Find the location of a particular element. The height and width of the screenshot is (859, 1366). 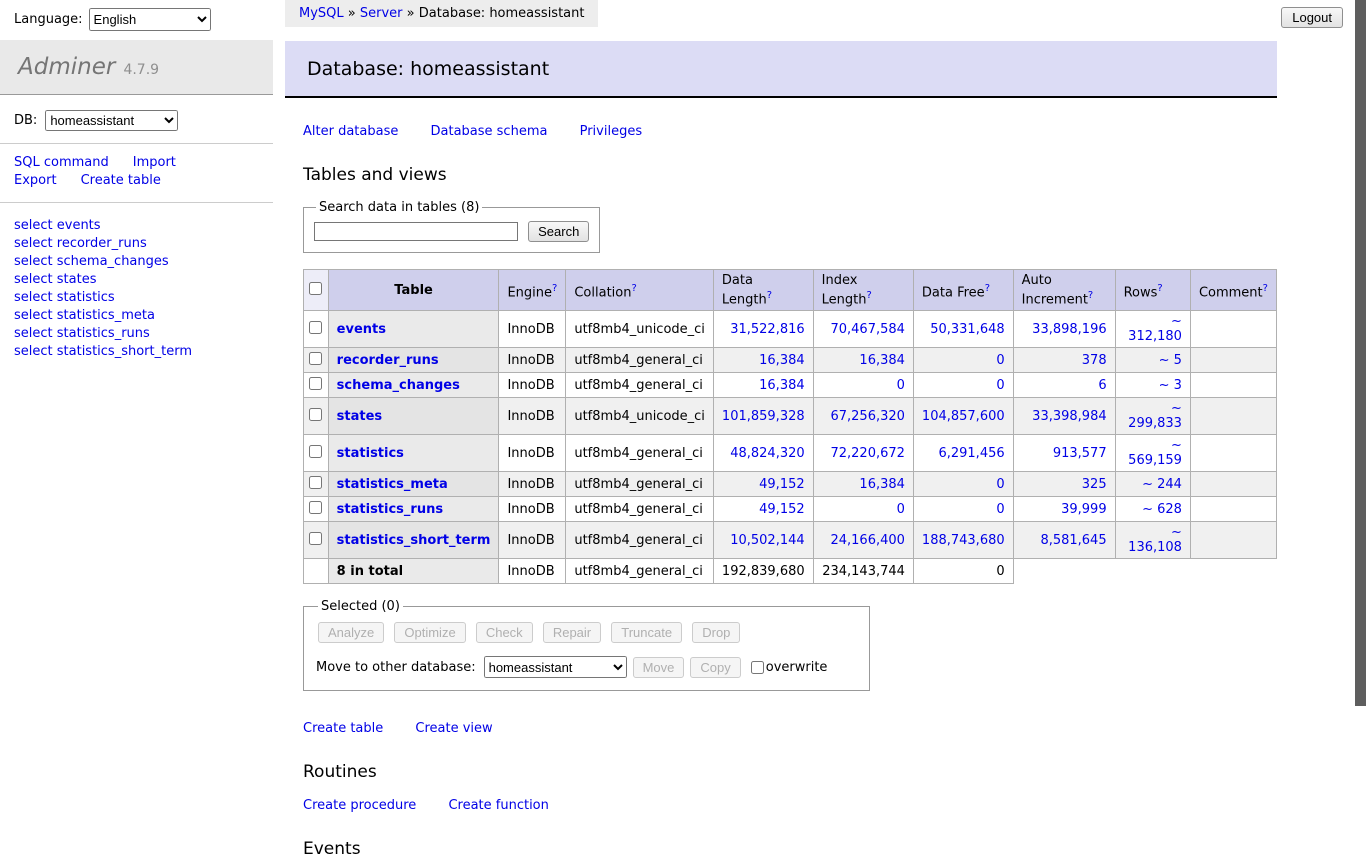

cell-rows-link: ~ 312,180 is located at coordinates (1155, 329).